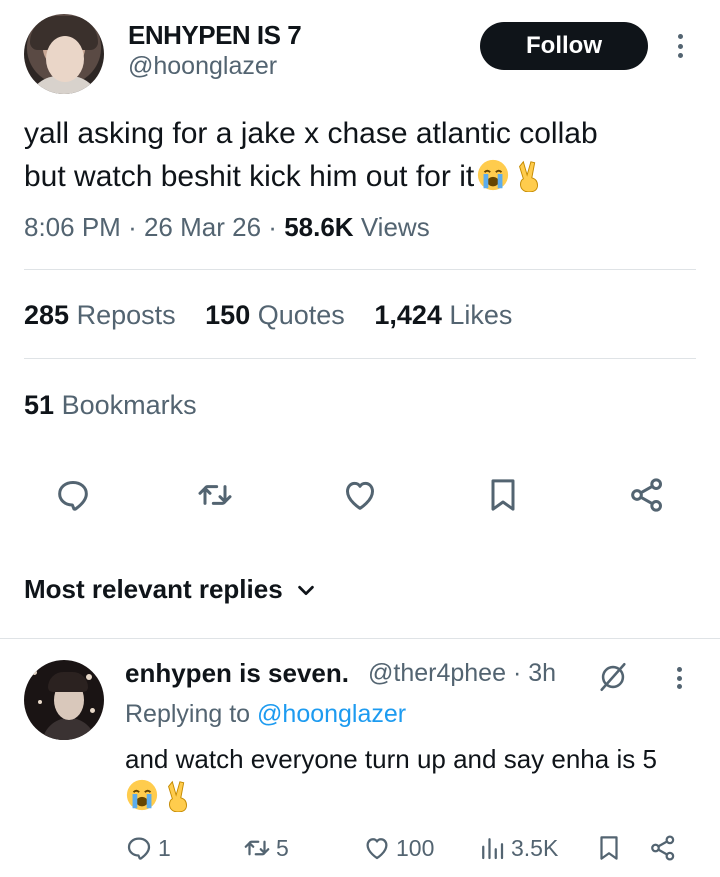 The width and height of the screenshot is (720, 877). I want to click on tweet-meta: 8:06 PM · 26 Mar 26 · 58.6K Views, so click(227, 227).